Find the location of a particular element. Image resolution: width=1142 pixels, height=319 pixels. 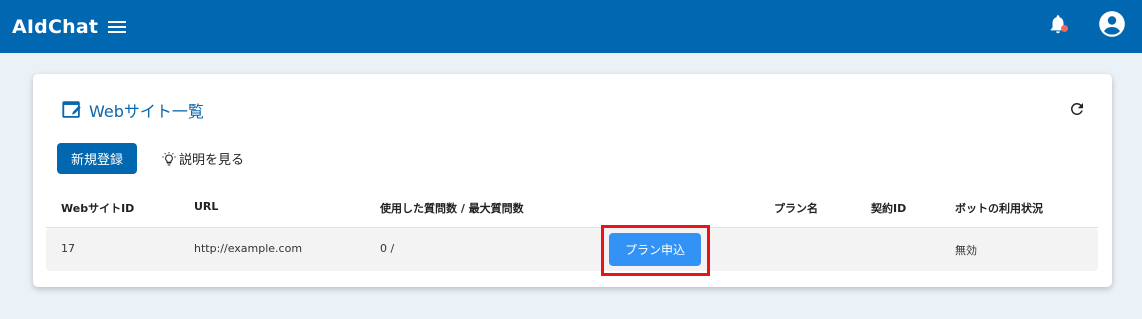

notification-dot is located at coordinates (1064, 28).